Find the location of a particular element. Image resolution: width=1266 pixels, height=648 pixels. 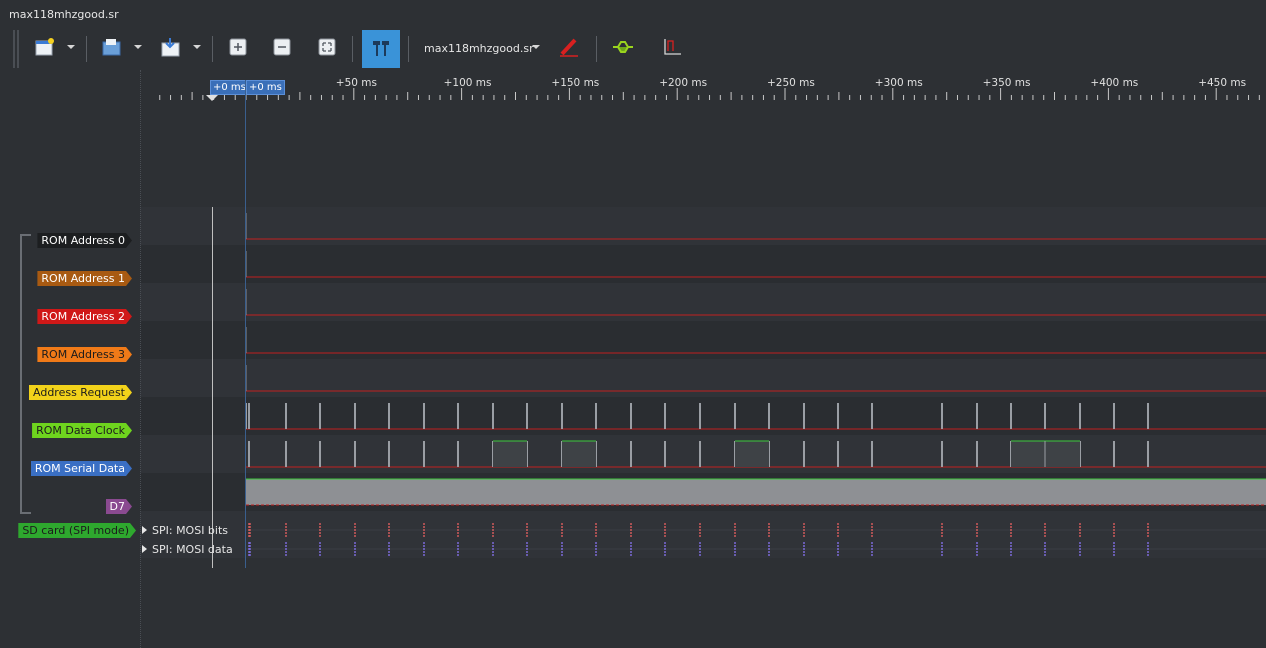

decoder-row-mosi-bits: SPI: MOSI bits is located at coordinates (703, 530).